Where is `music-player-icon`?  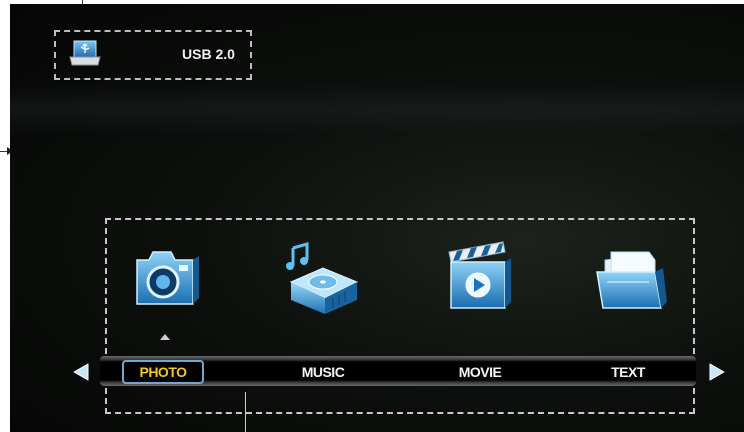
music-player-icon is located at coordinates (323, 278).